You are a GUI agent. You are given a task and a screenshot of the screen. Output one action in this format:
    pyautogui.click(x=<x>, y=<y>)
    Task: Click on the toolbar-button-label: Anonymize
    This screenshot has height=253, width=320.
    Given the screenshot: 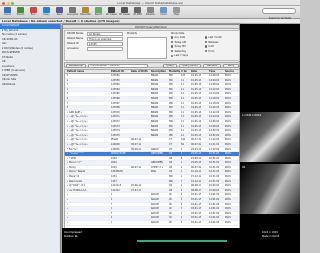 What is the action you would take?
    pyautogui.click(x=72, y=14)
    